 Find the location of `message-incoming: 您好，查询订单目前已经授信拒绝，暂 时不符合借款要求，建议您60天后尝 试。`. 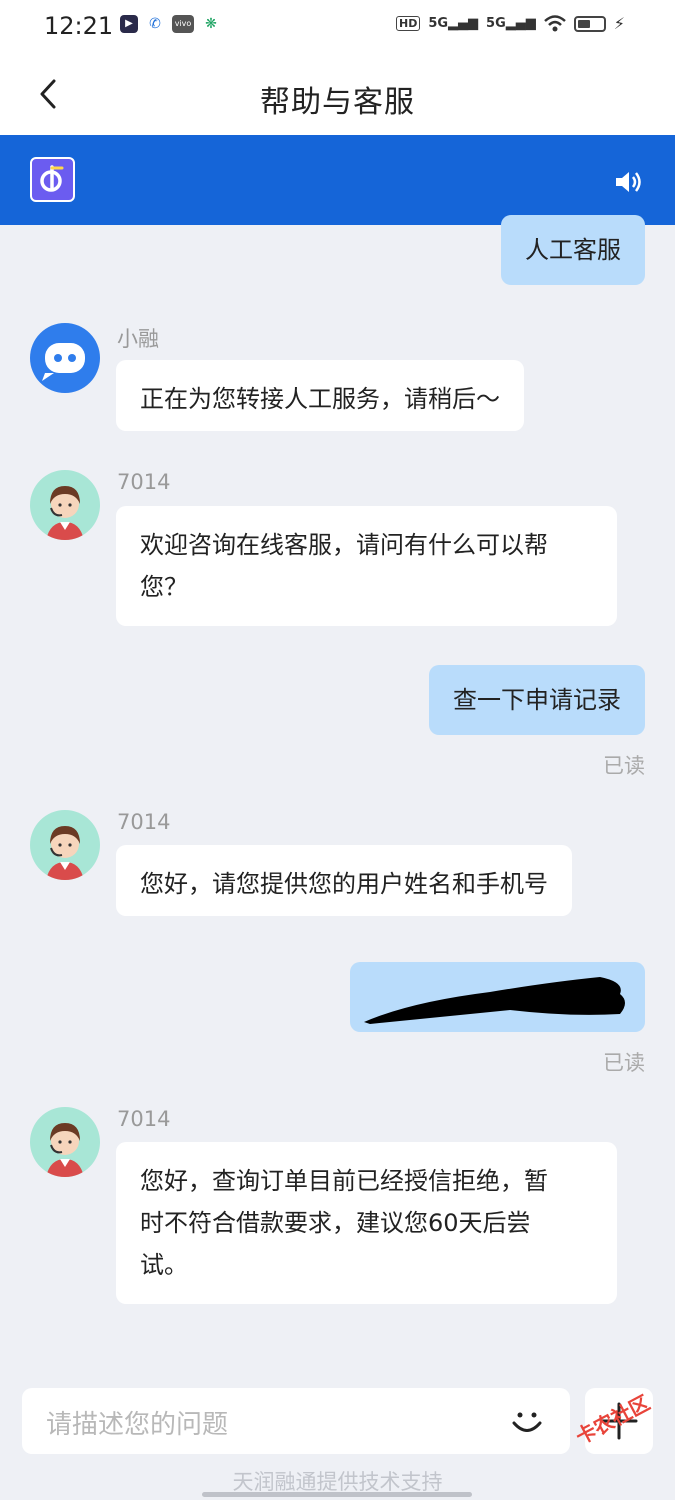

message-incoming: 您好，查询订单目前已经授信拒绝，暂 时不符合借款要求，建议您60天后尝 试。 is located at coordinates (366, 1223).